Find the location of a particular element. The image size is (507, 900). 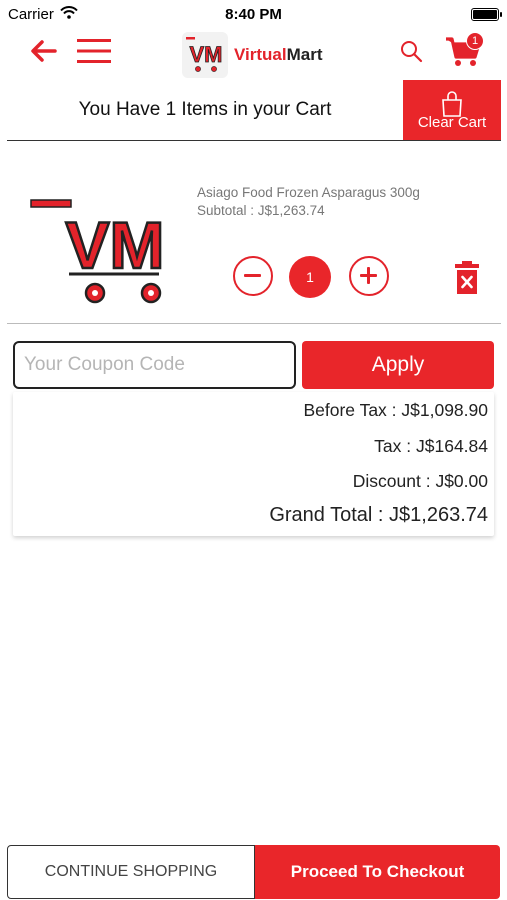

status-left: Carrier is located at coordinates (43, 14).